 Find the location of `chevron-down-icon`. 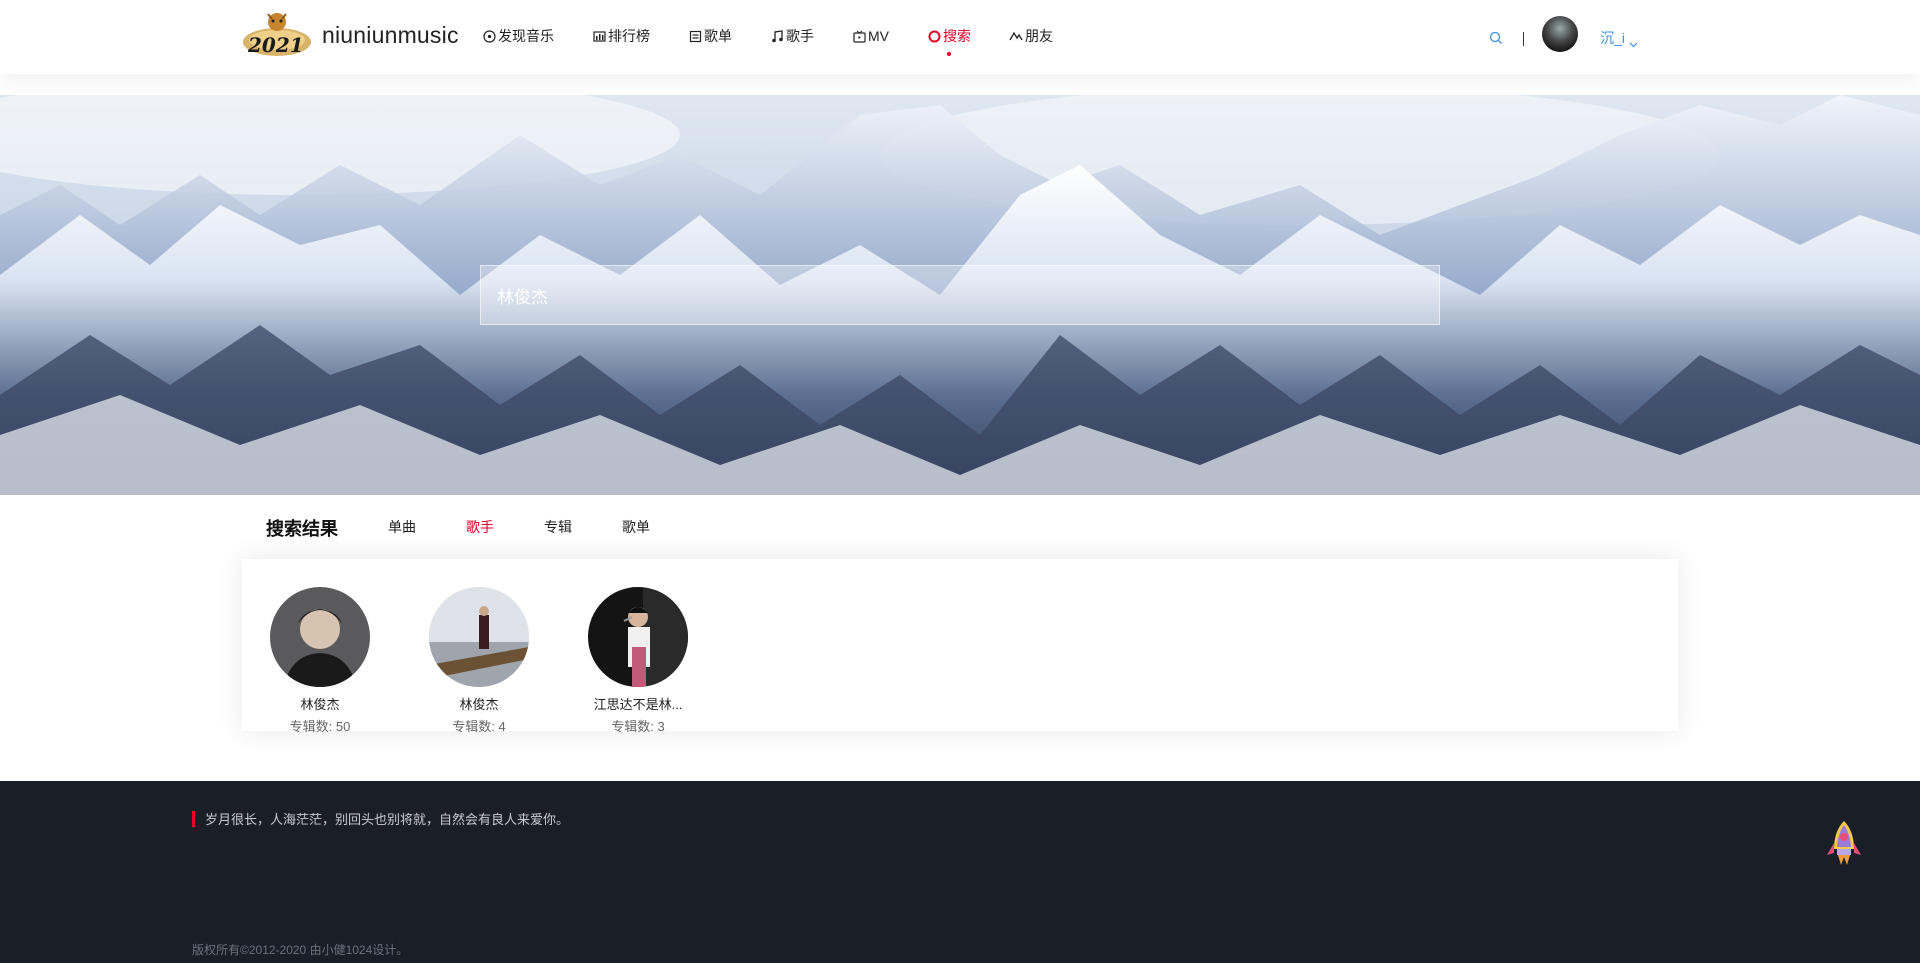

chevron-down-icon is located at coordinates (1633, 41).